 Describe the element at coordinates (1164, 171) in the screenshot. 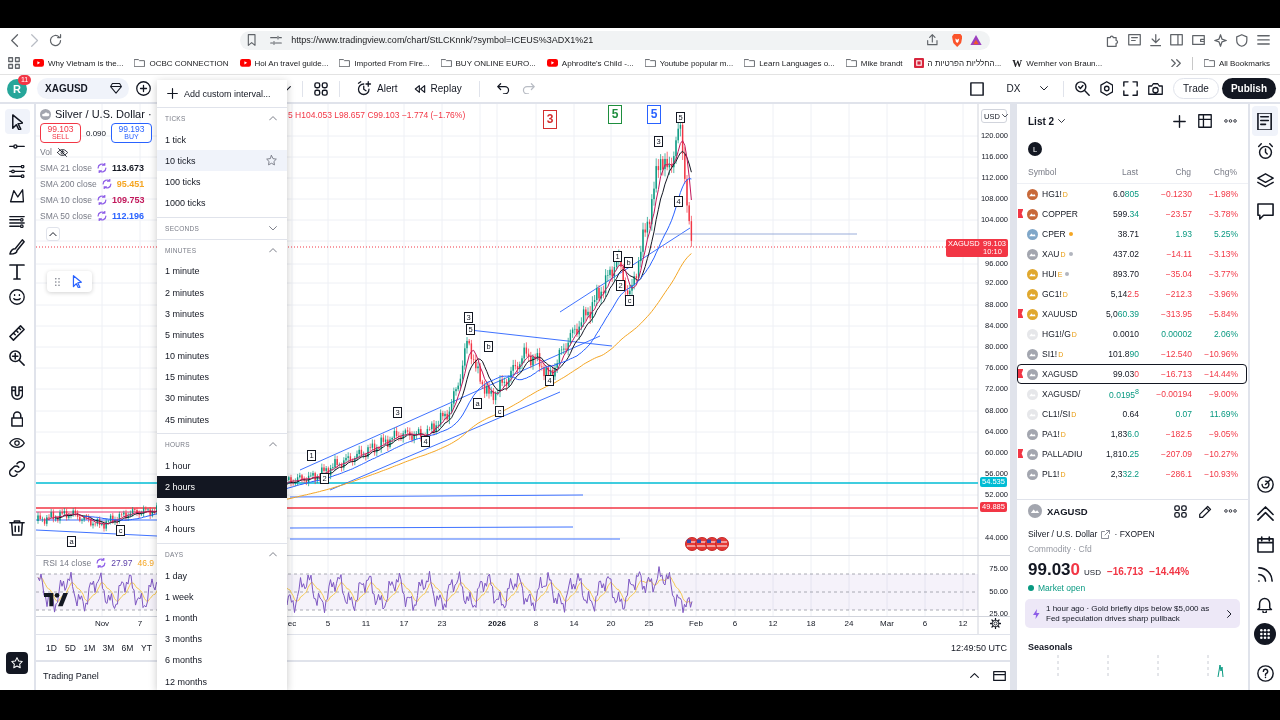

I see `column-header: Chg` at that location.